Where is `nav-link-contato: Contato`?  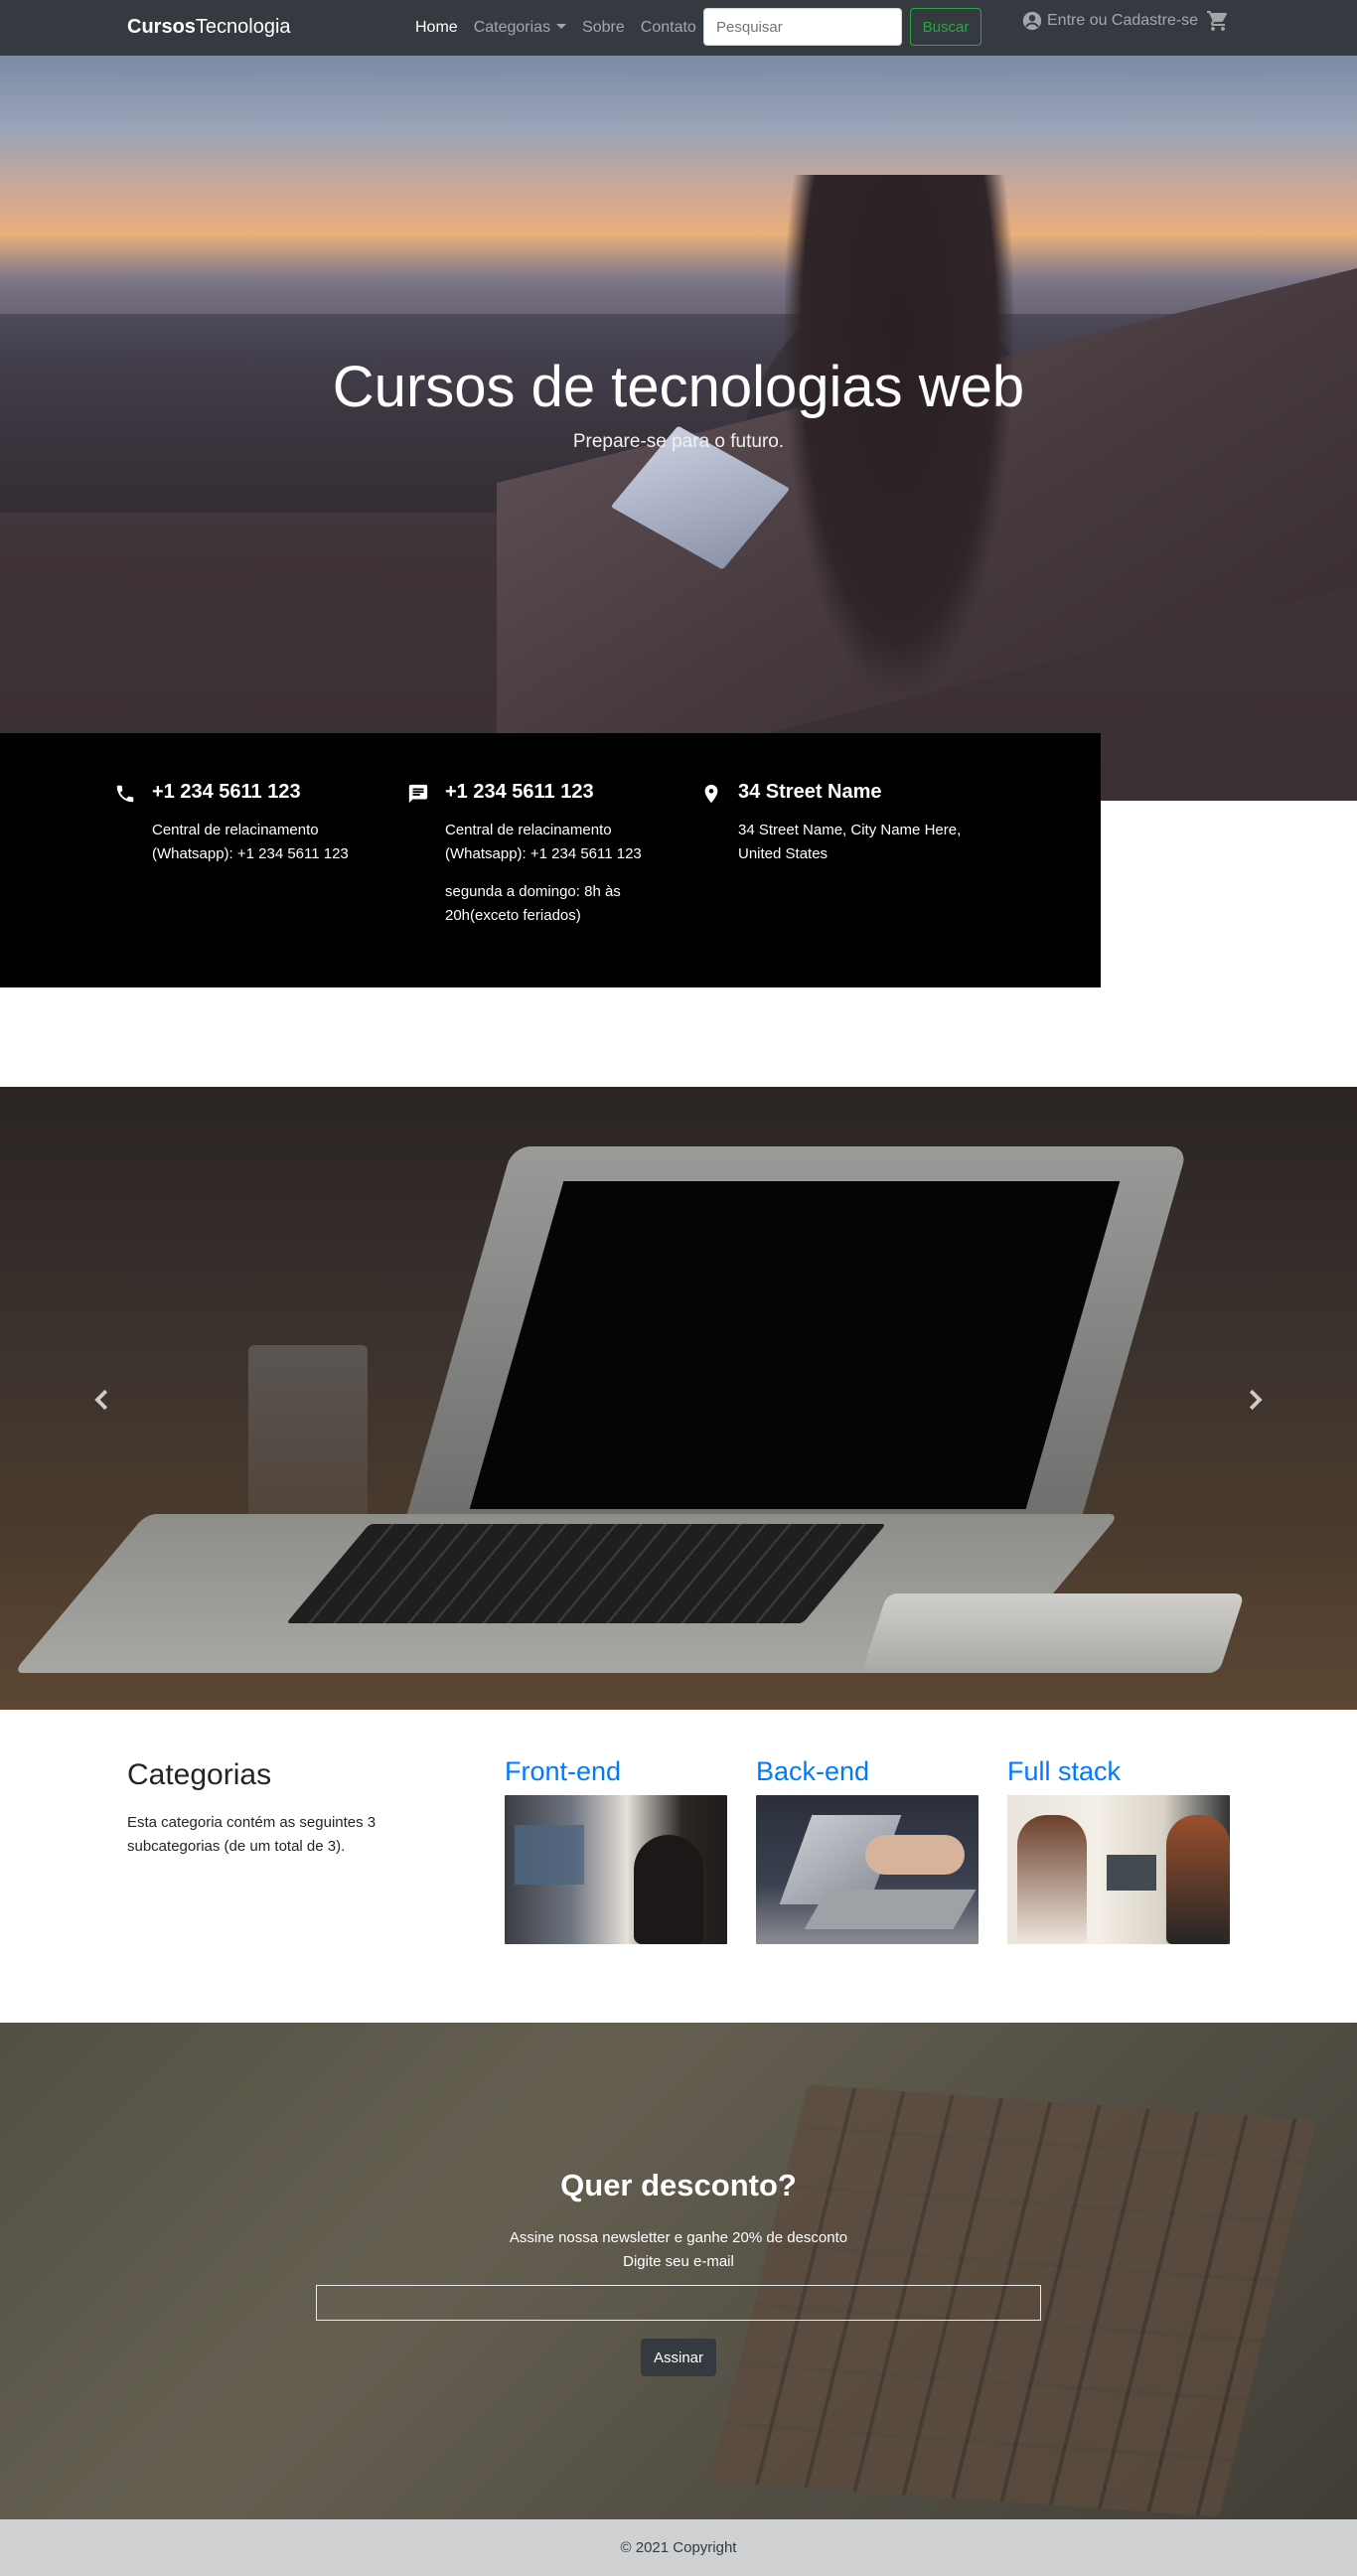 nav-link-contato: Contato is located at coordinates (669, 28).